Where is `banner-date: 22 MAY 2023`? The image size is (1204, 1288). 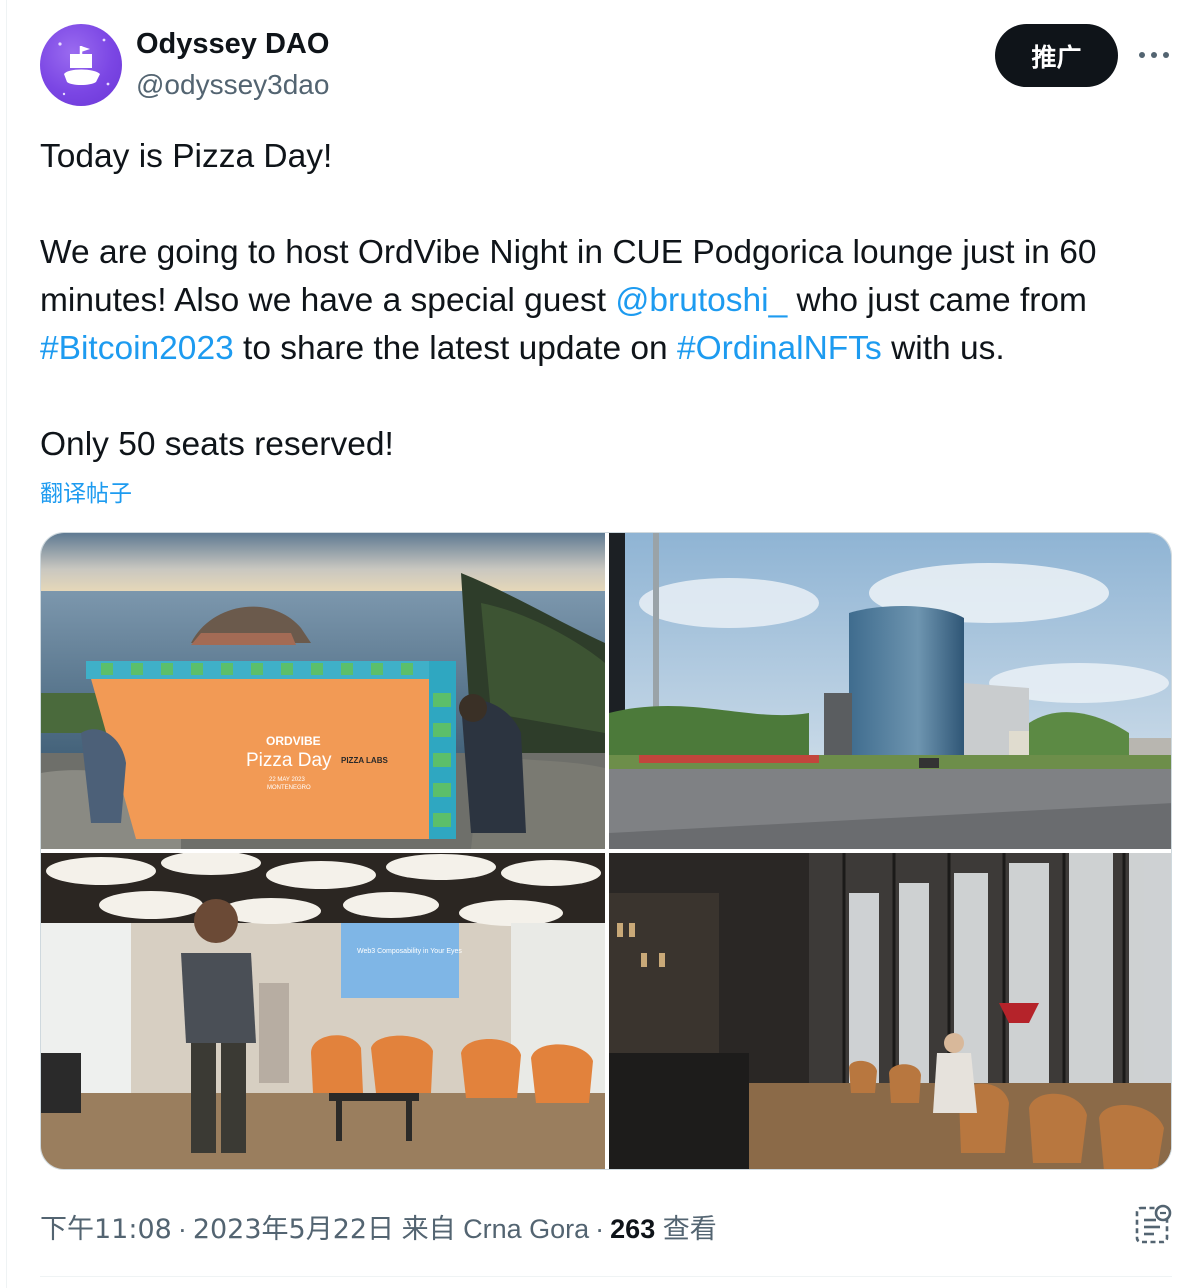
banner-date: 22 MAY 2023 is located at coordinates (287, 780).